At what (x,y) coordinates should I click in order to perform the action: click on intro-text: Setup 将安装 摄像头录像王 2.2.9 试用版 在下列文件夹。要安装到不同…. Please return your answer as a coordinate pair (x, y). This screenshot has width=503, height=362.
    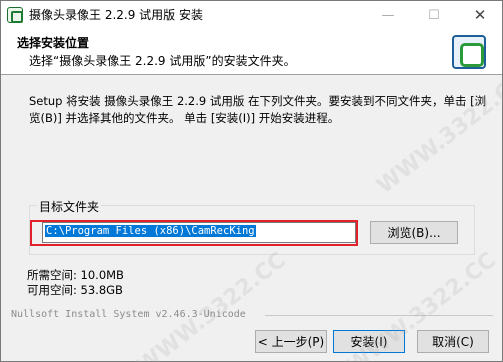
    Looking at the image, I should click on (258, 109).